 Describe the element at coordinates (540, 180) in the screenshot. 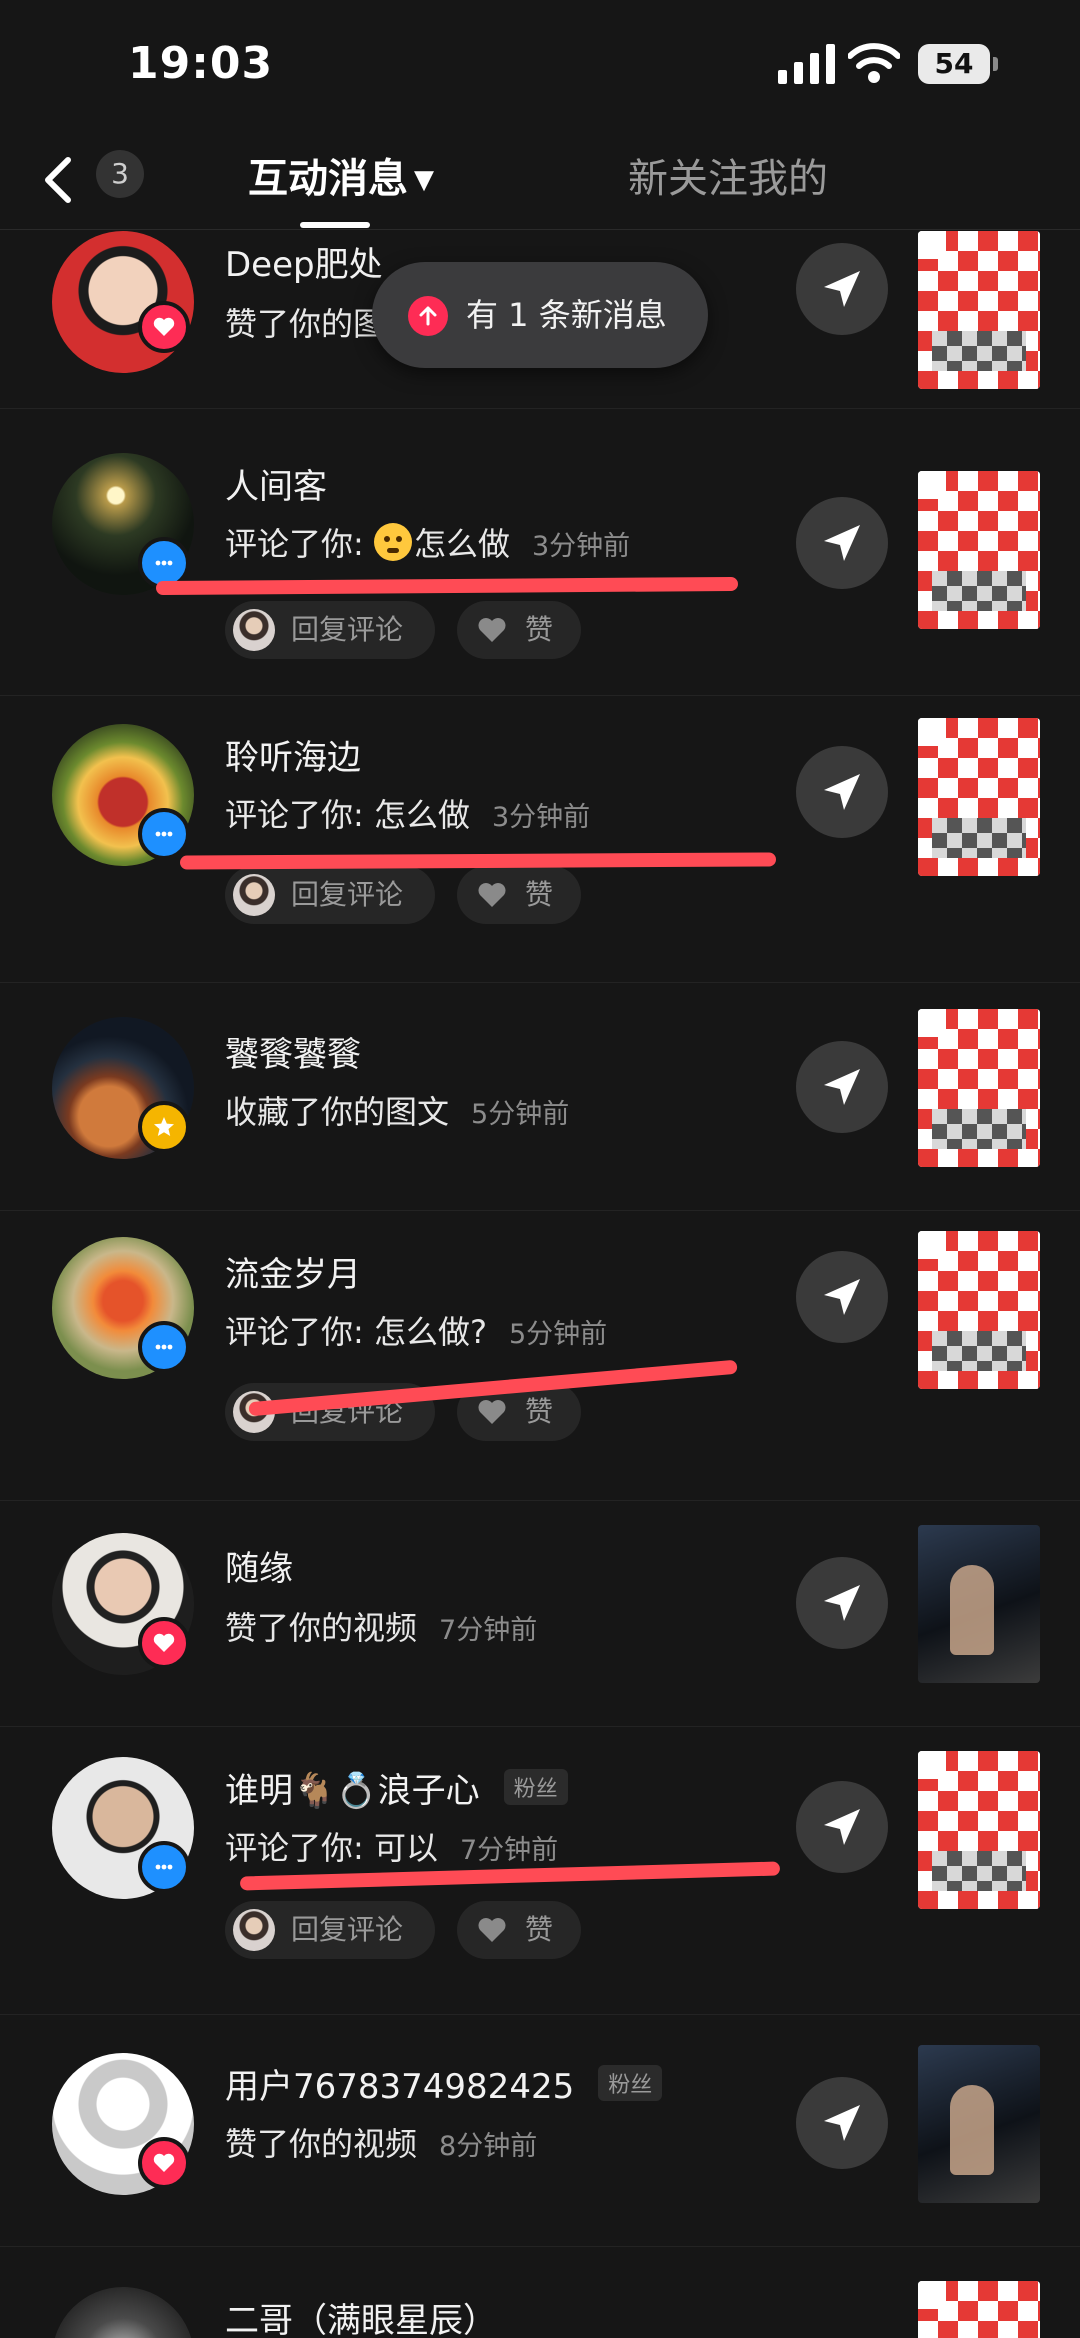

I see `top-nav: 3 互动消息 ▼ 新关注我的` at that location.